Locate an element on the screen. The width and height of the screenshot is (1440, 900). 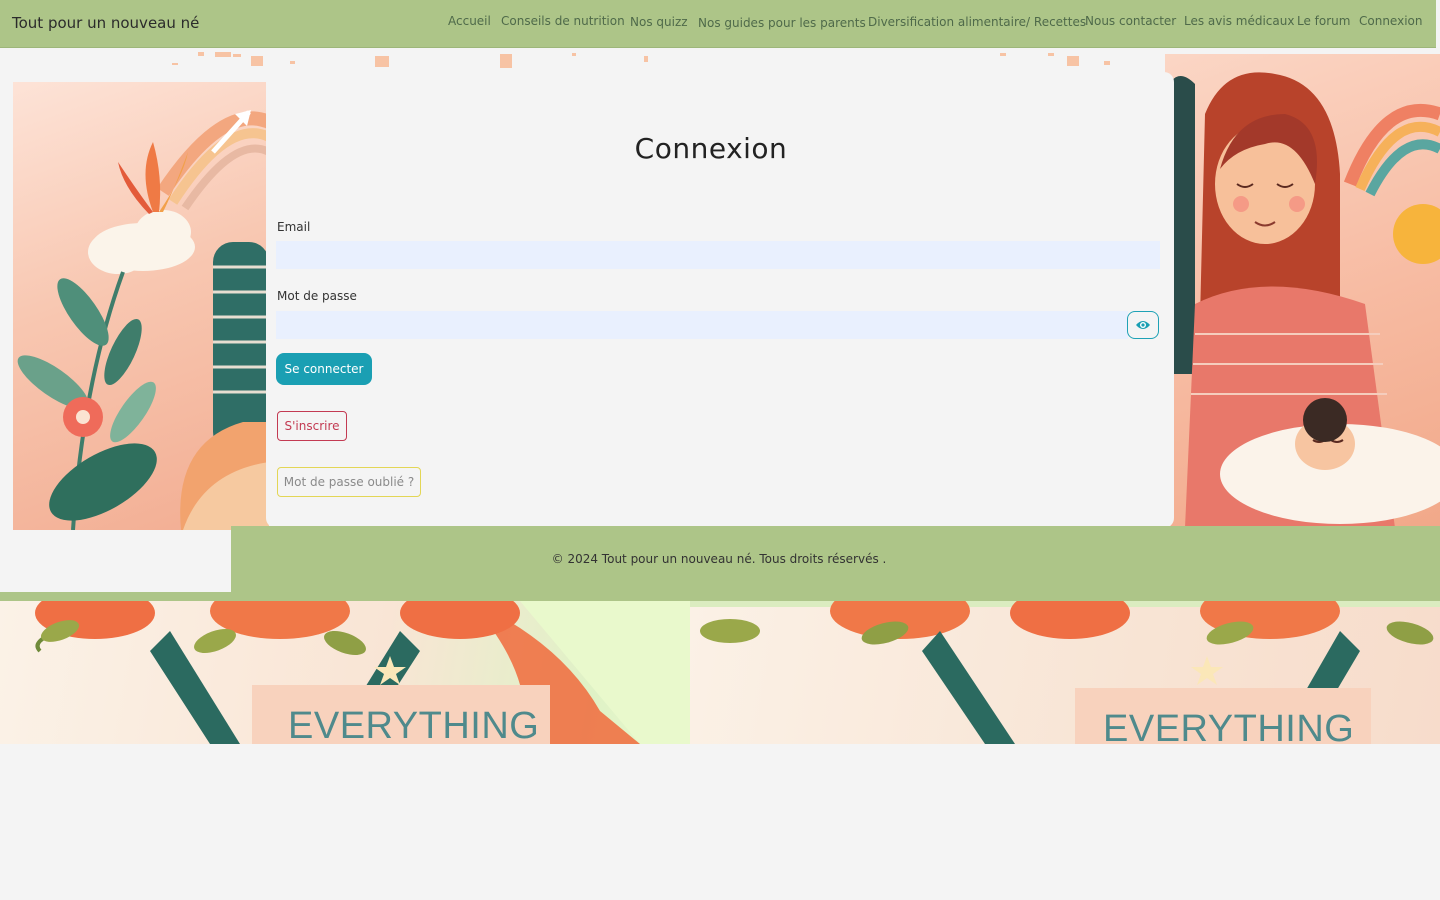
nav-link-quizz: Nos quizz is located at coordinates (659, 22).